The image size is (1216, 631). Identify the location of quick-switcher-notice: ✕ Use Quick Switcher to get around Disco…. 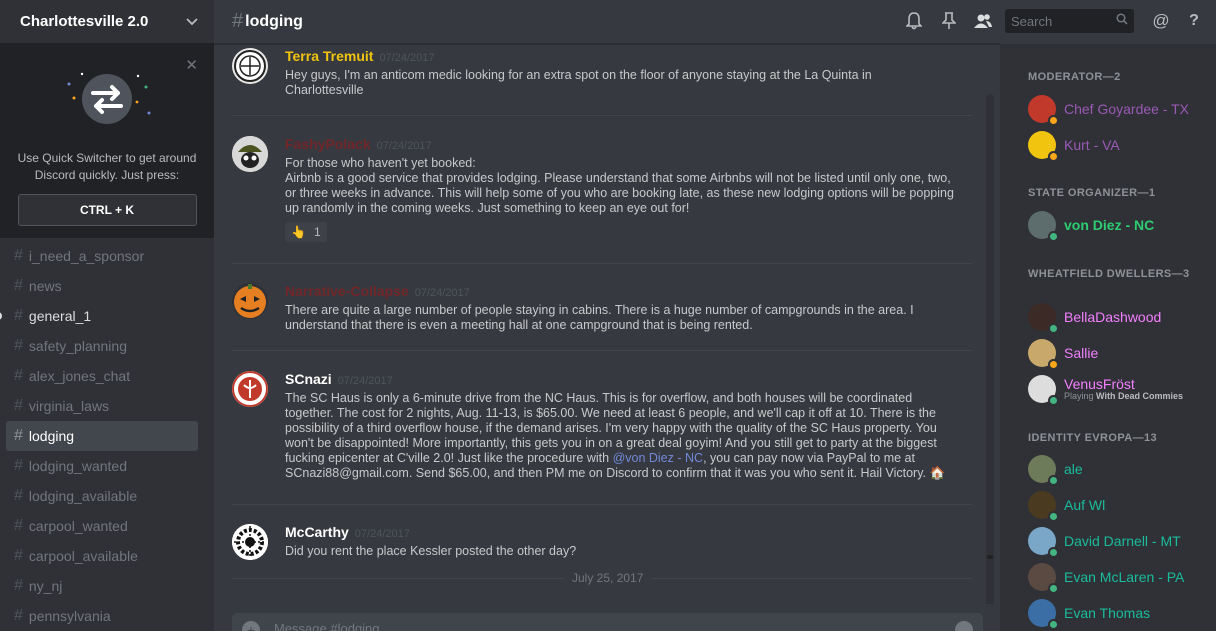
(107, 141).